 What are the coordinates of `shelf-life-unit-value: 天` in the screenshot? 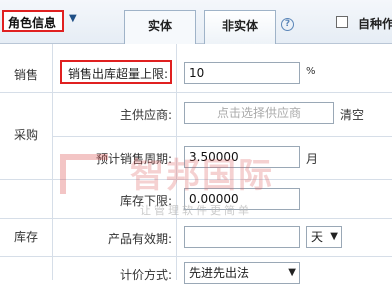 It's located at (317, 237).